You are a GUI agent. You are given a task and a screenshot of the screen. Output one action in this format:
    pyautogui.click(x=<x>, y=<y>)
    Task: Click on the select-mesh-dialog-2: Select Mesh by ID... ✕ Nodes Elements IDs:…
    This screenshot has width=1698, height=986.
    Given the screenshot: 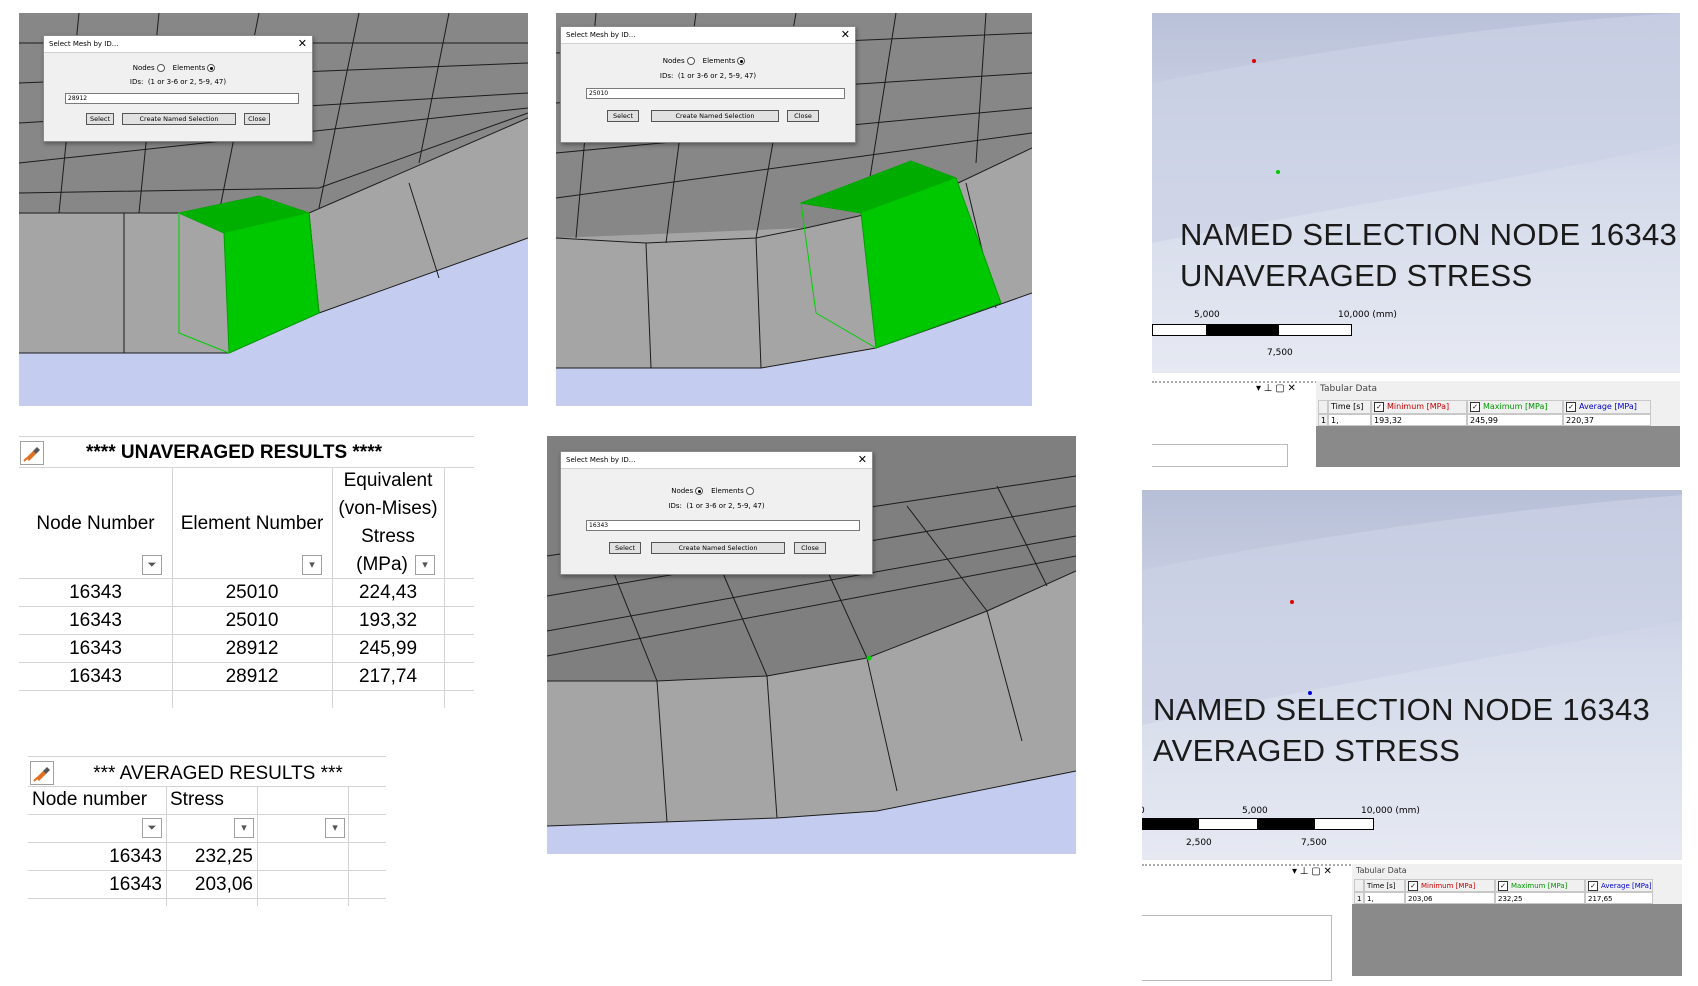 What is the action you would take?
    pyautogui.click(x=708, y=84)
    